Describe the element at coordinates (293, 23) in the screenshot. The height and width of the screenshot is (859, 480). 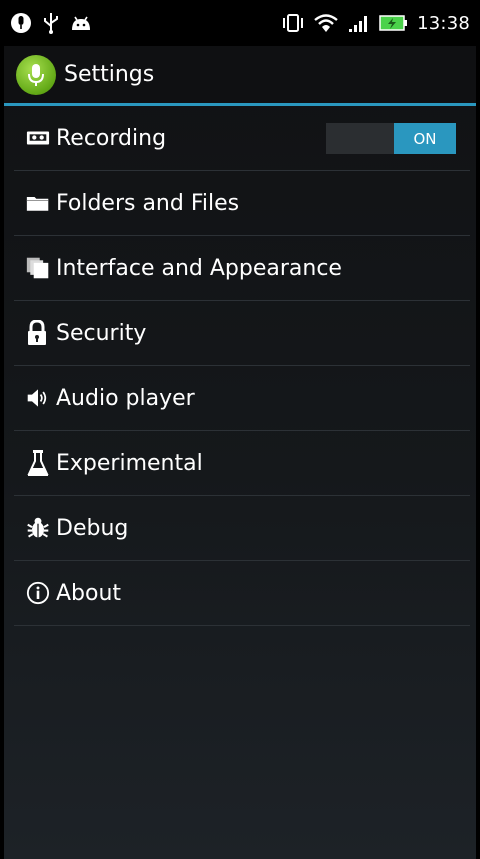
I see `vibrate-icon` at that location.